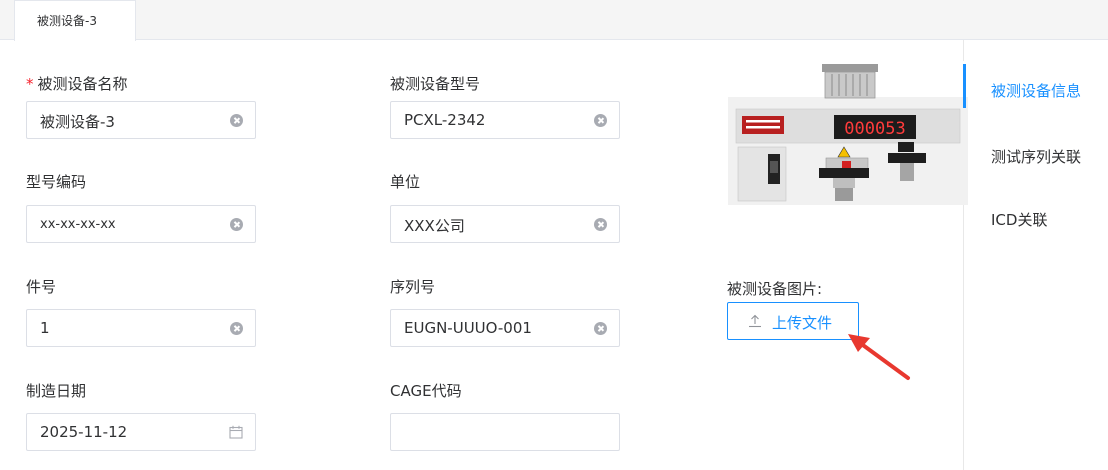 Image resolution: width=1108 pixels, height=470 pixels. Describe the element at coordinates (405, 182) in the screenshot. I see `unit-label: 单位` at that location.